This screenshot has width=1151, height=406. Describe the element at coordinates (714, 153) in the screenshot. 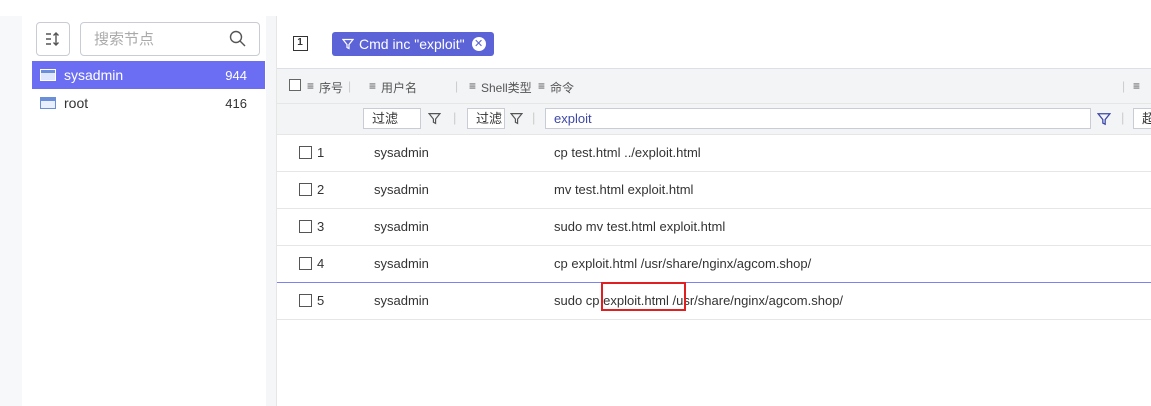

I see `table-row: 1 sysadmin cp test.html ../exploit.html` at that location.